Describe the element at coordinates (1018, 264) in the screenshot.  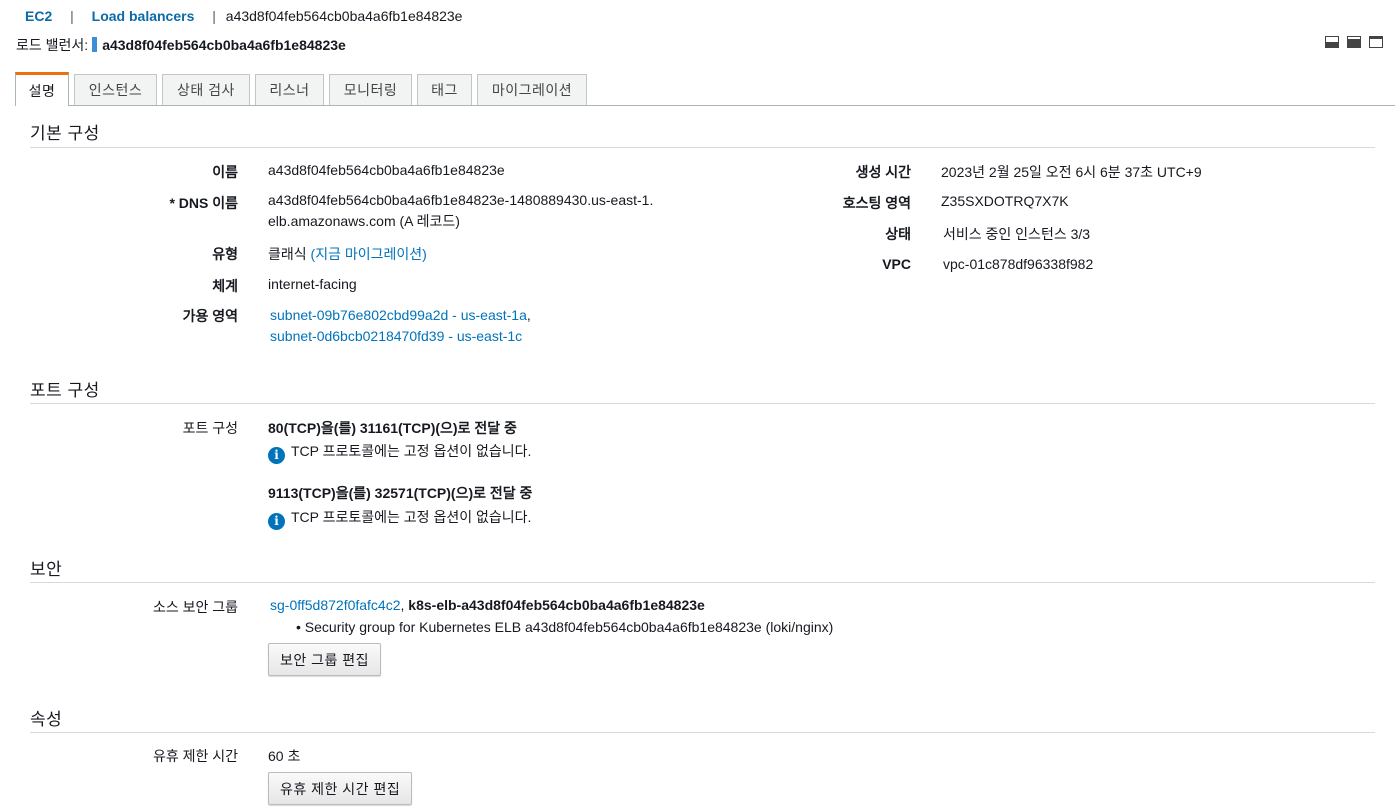
I see `vpc-link: vpc-01c878df96338f982` at that location.